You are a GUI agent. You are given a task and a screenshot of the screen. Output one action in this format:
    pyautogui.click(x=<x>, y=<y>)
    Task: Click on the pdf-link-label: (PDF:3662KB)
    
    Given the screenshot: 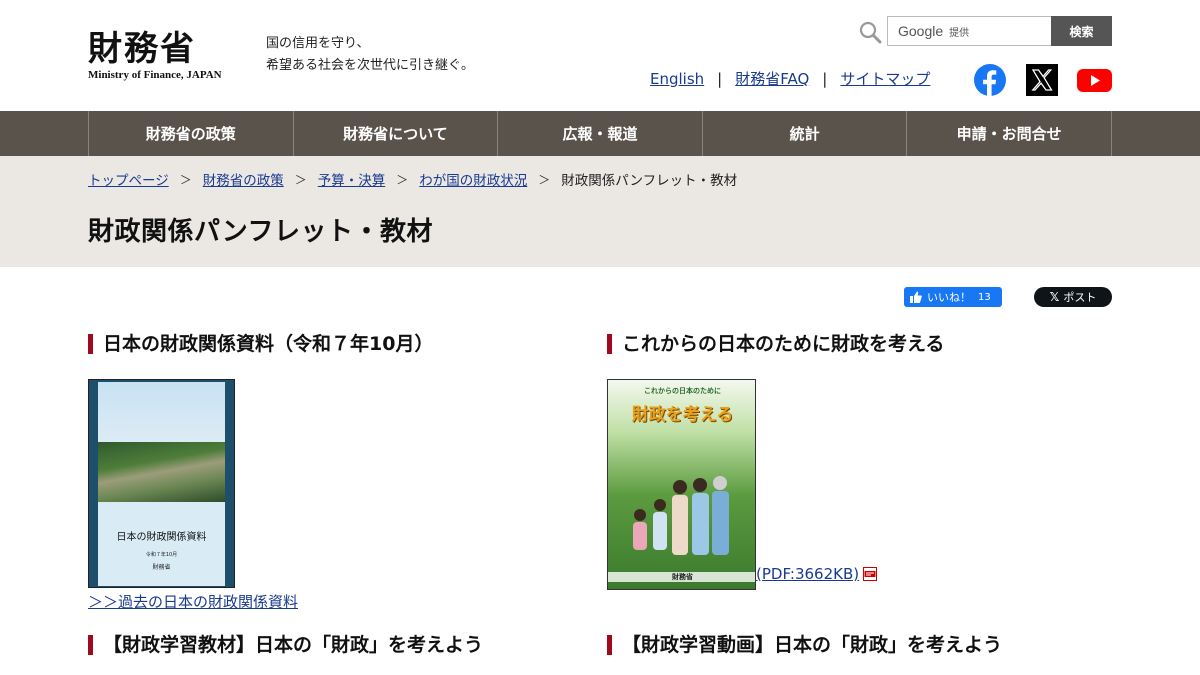 What is the action you would take?
    pyautogui.click(x=808, y=574)
    